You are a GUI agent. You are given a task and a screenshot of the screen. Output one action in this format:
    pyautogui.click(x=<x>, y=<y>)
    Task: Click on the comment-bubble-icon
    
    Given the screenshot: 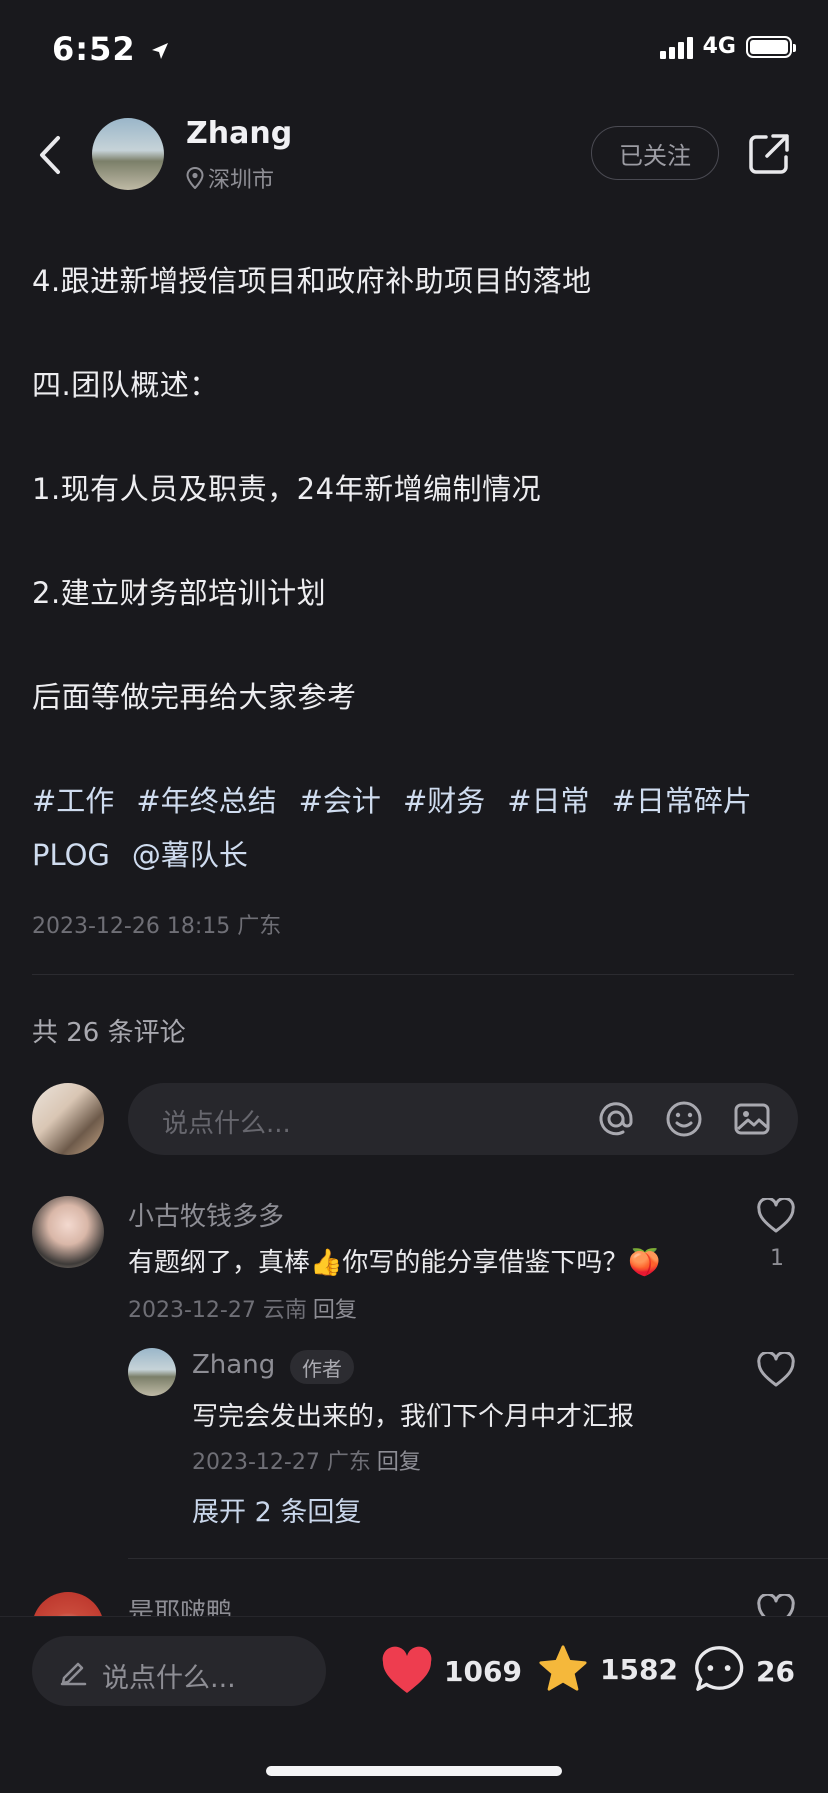 What is the action you would take?
    pyautogui.click(x=719, y=1669)
    